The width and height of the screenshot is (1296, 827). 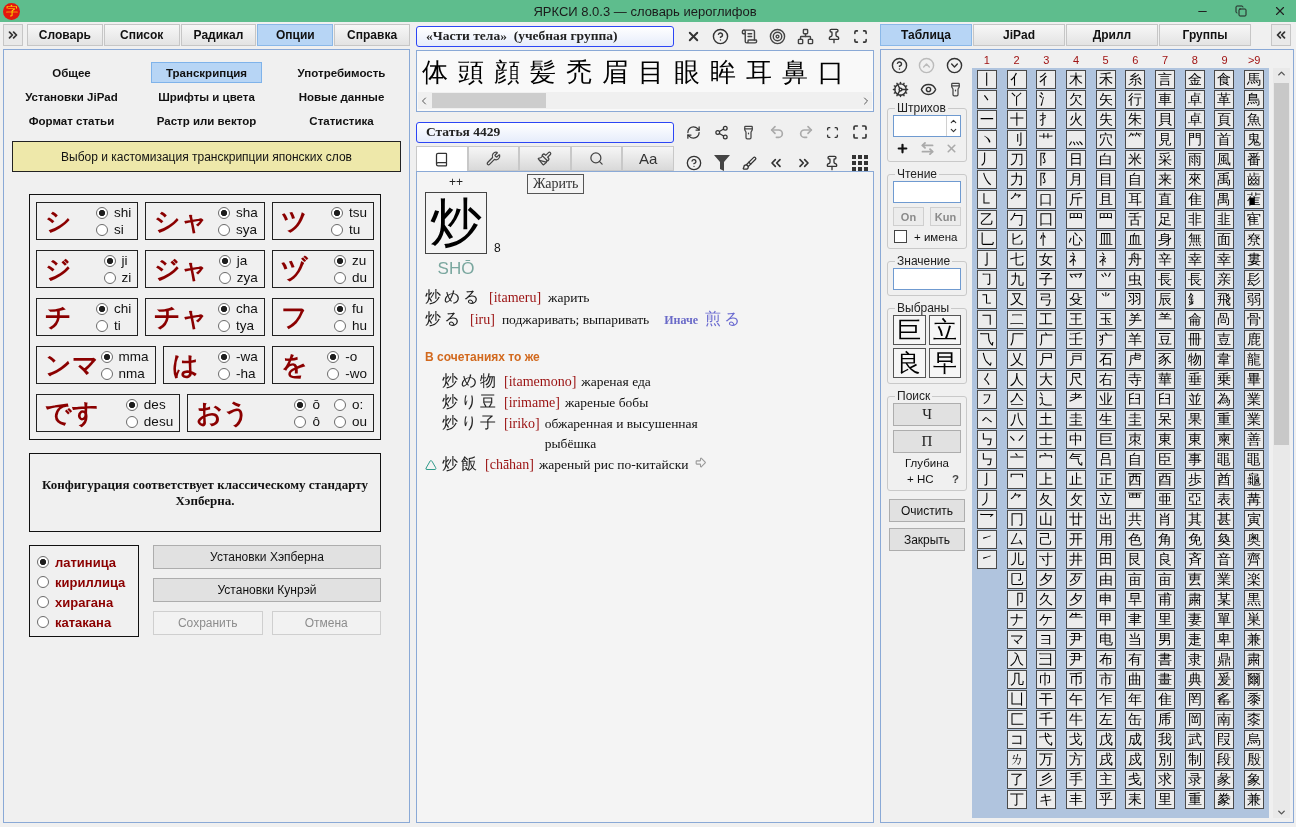 What do you see at coordinates (1105, 739) in the screenshot?
I see `radical-cell: 戊` at bounding box center [1105, 739].